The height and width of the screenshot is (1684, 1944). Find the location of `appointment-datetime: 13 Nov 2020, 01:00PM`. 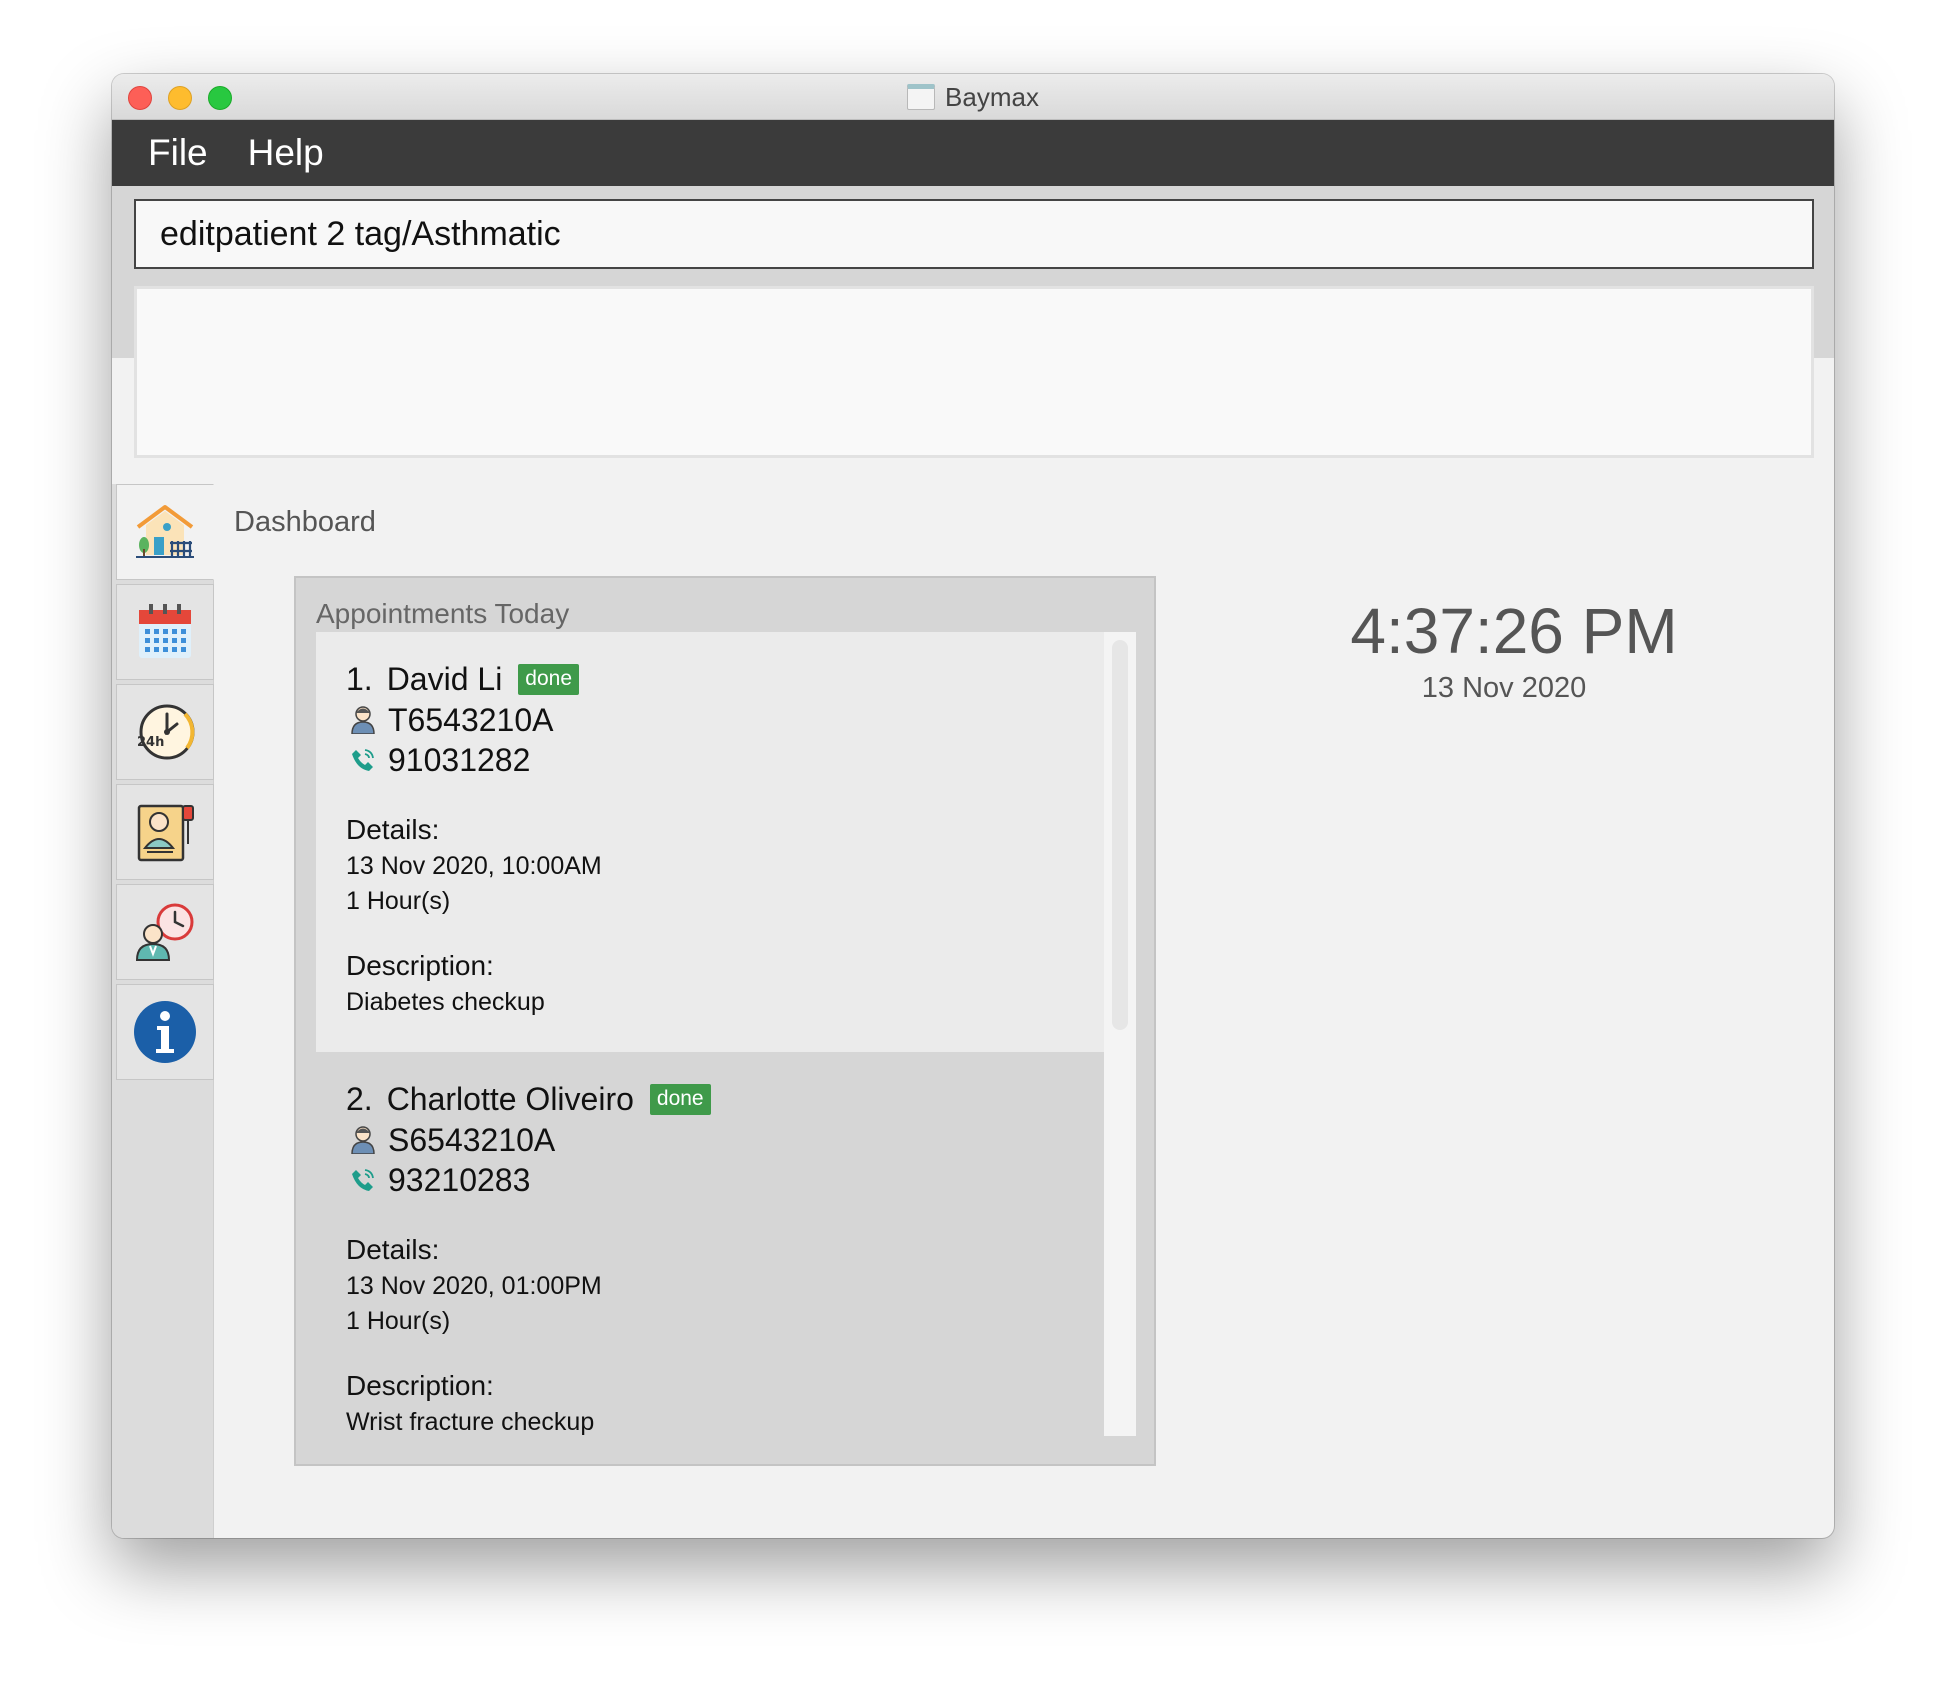

appointment-datetime: 13 Nov 2020, 01:00PM is located at coordinates (474, 1286).